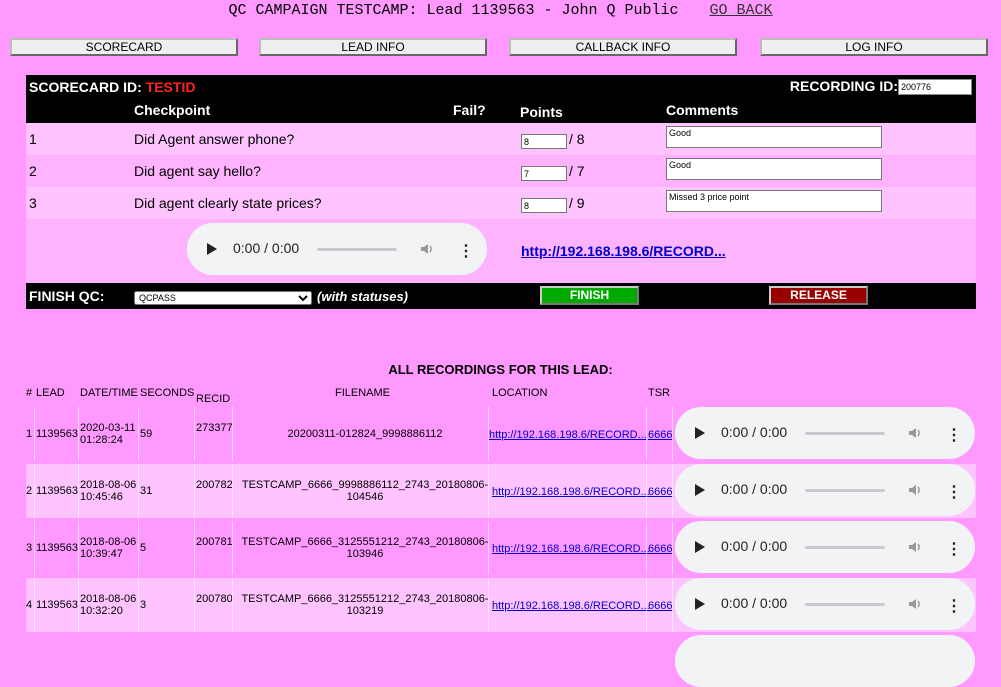 The height and width of the screenshot is (687, 1001). Describe the element at coordinates (101, 554) in the screenshot. I see `row-time: 10:39:47` at that location.